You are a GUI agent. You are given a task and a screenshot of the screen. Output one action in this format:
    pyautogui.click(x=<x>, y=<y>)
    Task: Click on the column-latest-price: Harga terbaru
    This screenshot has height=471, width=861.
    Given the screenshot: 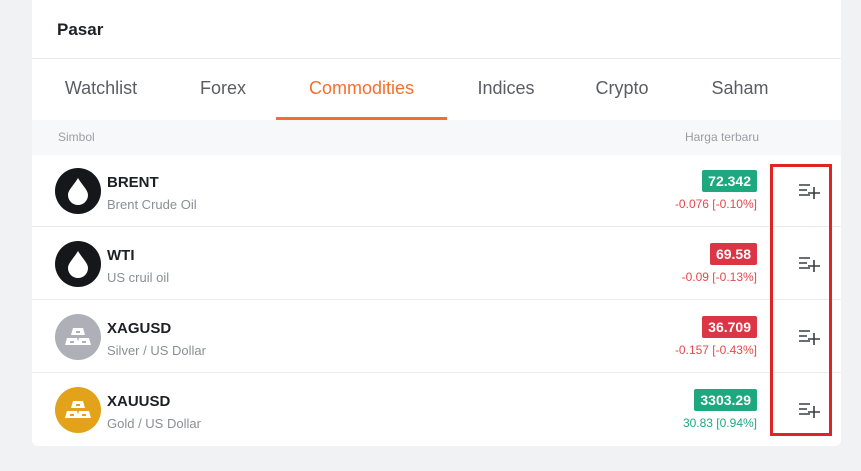 What is the action you would take?
    pyautogui.click(x=721, y=137)
    